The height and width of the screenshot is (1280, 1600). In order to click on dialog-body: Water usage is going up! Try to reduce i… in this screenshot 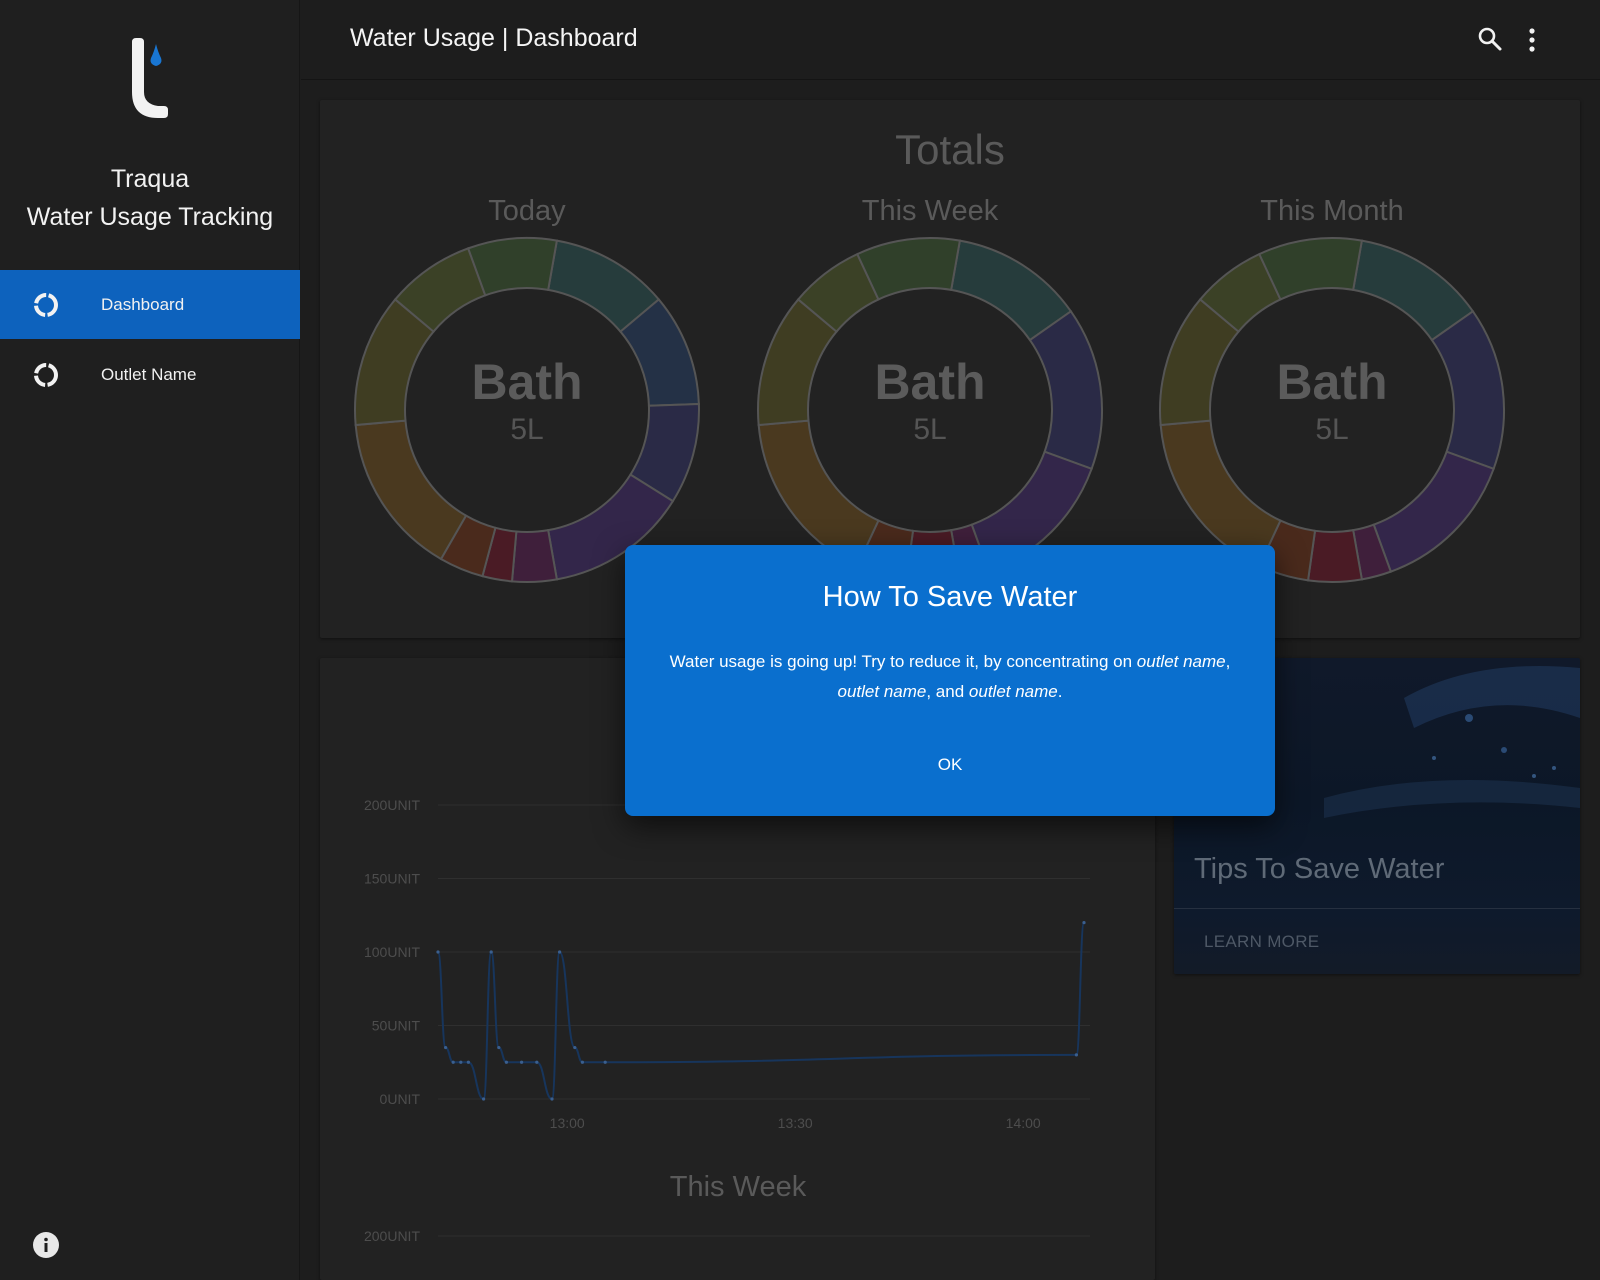, I will do `click(950, 677)`.